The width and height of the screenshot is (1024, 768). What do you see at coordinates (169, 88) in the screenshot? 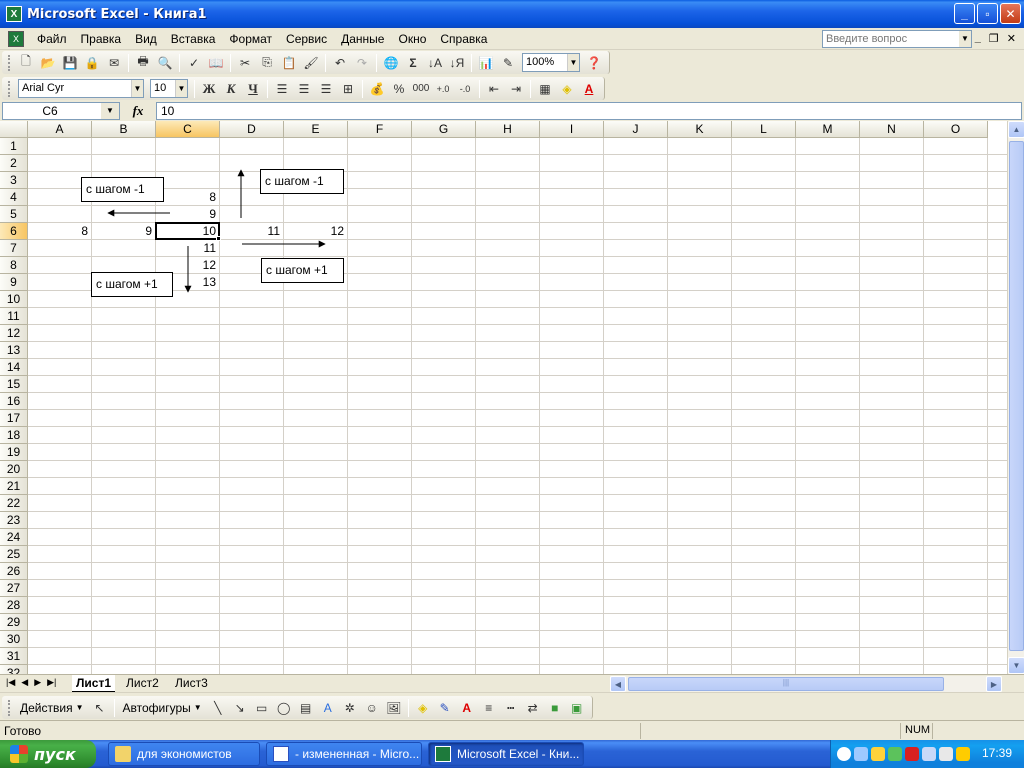
I see `font-size-select: 10 ▼` at bounding box center [169, 88].